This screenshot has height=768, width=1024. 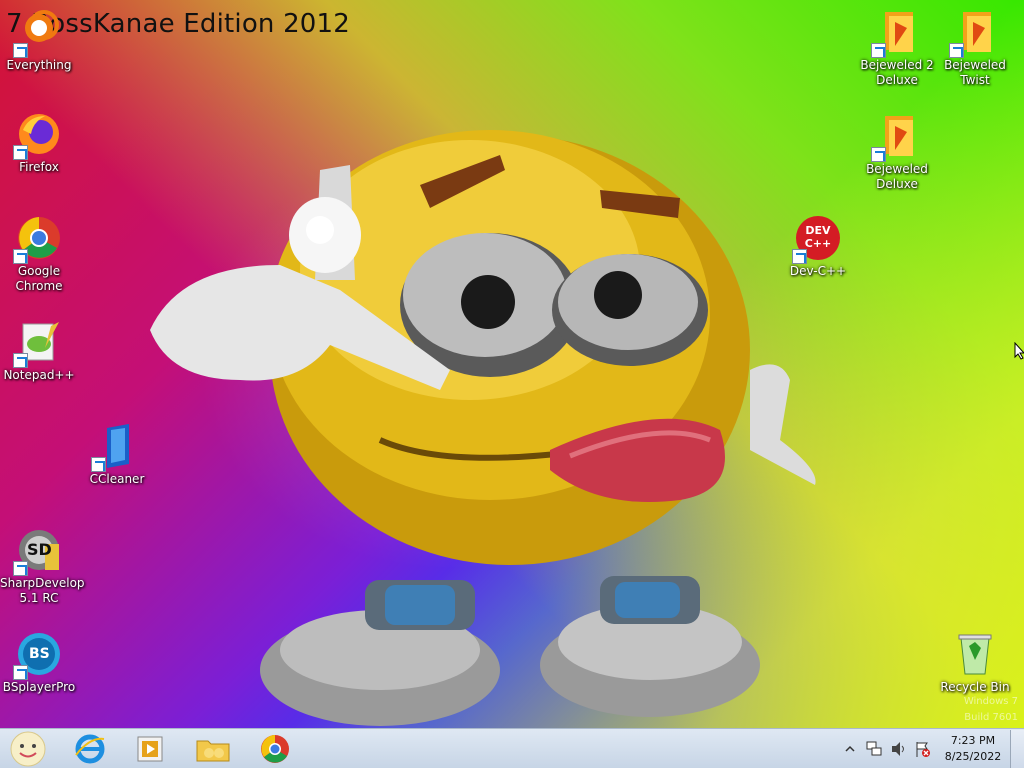 What do you see at coordinates (117, 479) in the screenshot?
I see `desktop-icon-label: CCleaner` at bounding box center [117, 479].